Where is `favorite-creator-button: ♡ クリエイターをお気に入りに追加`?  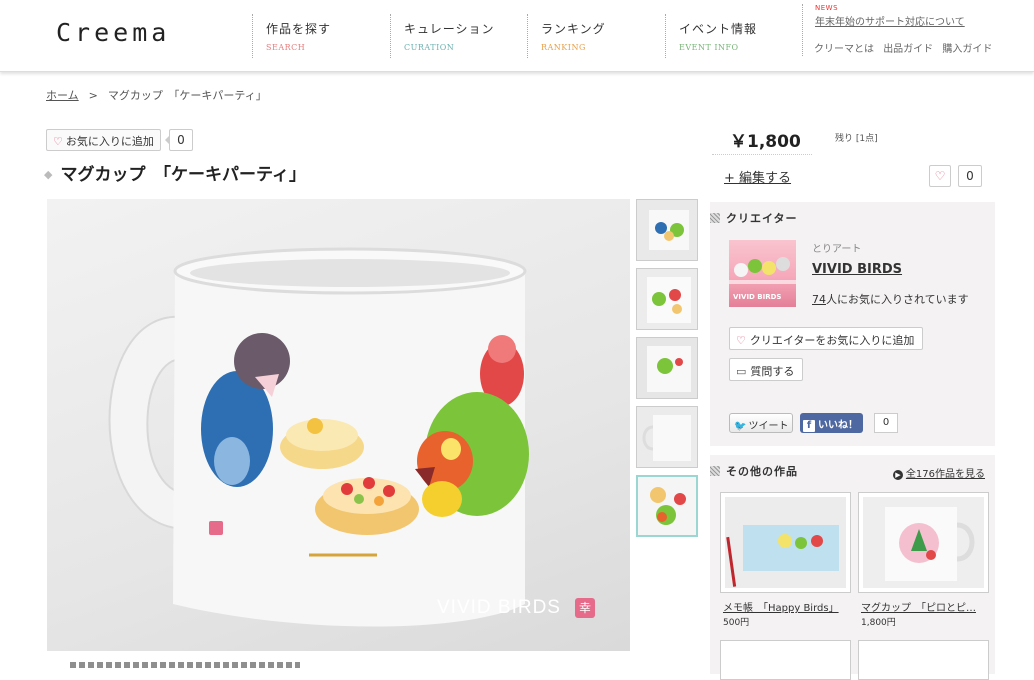
favorite-creator-button: ♡ クリエイターをお気に入りに追加 is located at coordinates (826, 338).